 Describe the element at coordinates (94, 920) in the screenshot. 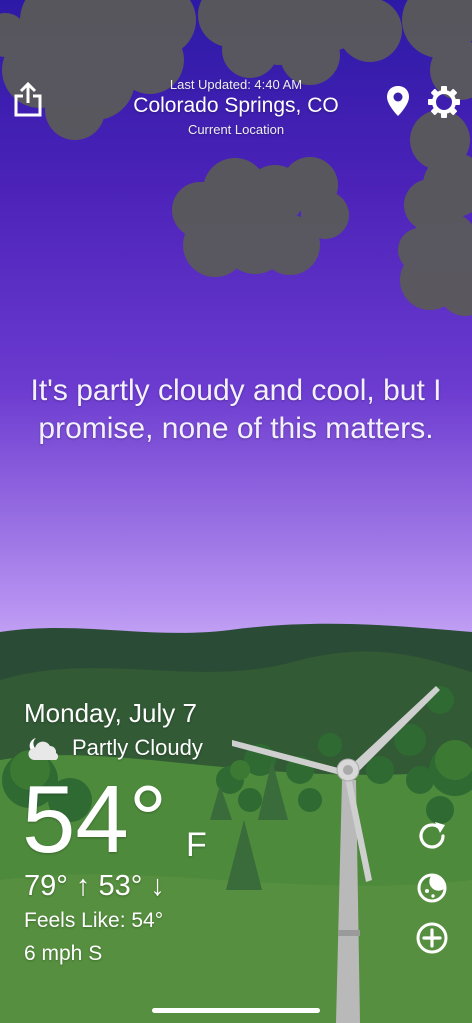

I see `feels-like-label: Feels Like: 54°` at that location.